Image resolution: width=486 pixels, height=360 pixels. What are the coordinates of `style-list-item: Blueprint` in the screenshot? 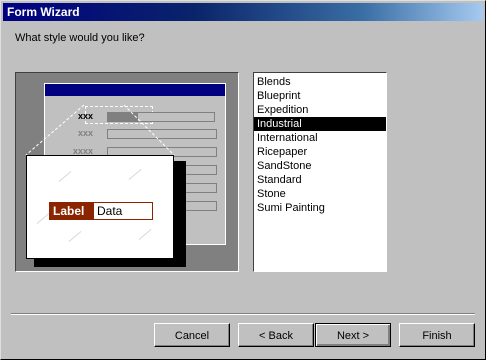 It's located at (320, 96).